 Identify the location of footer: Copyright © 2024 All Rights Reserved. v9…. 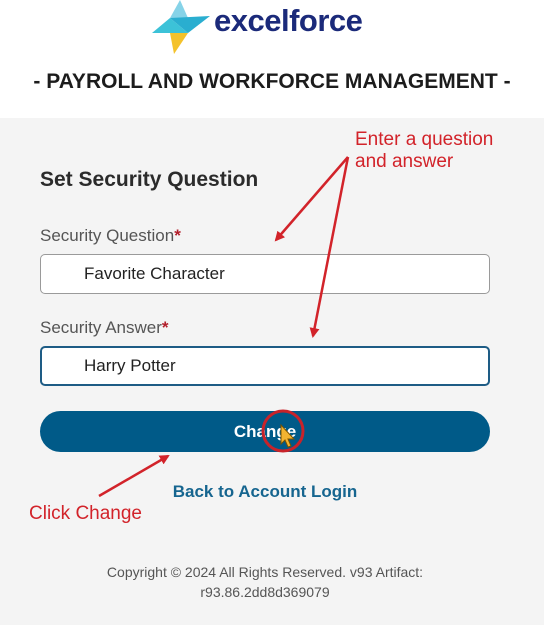
(265, 582).